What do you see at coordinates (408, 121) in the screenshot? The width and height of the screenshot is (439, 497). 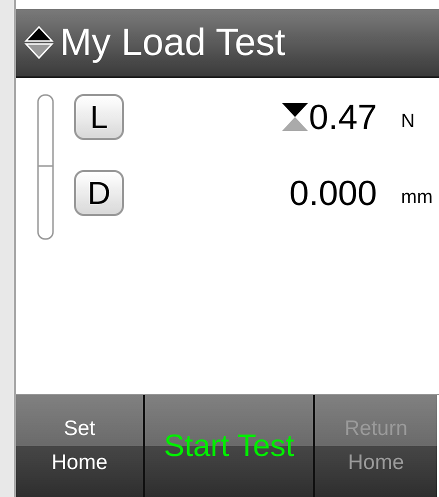 I see `unit-label: N` at bounding box center [408, 121].